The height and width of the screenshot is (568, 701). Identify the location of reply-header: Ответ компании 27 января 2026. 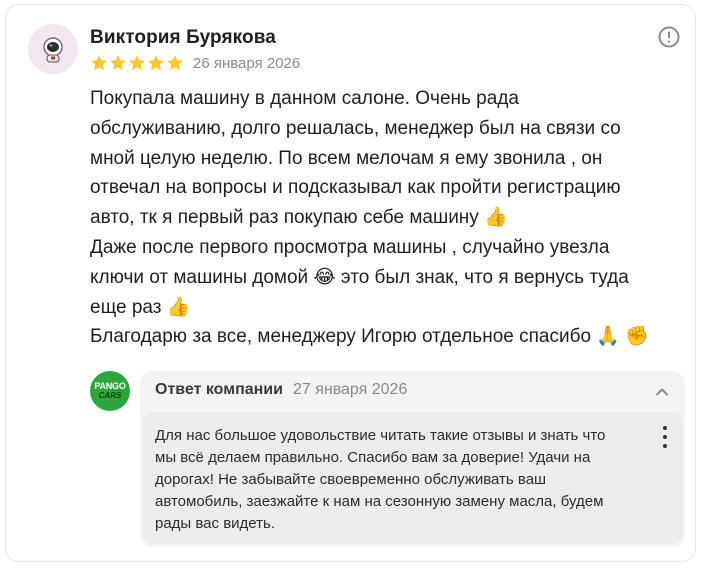
(281, 390).